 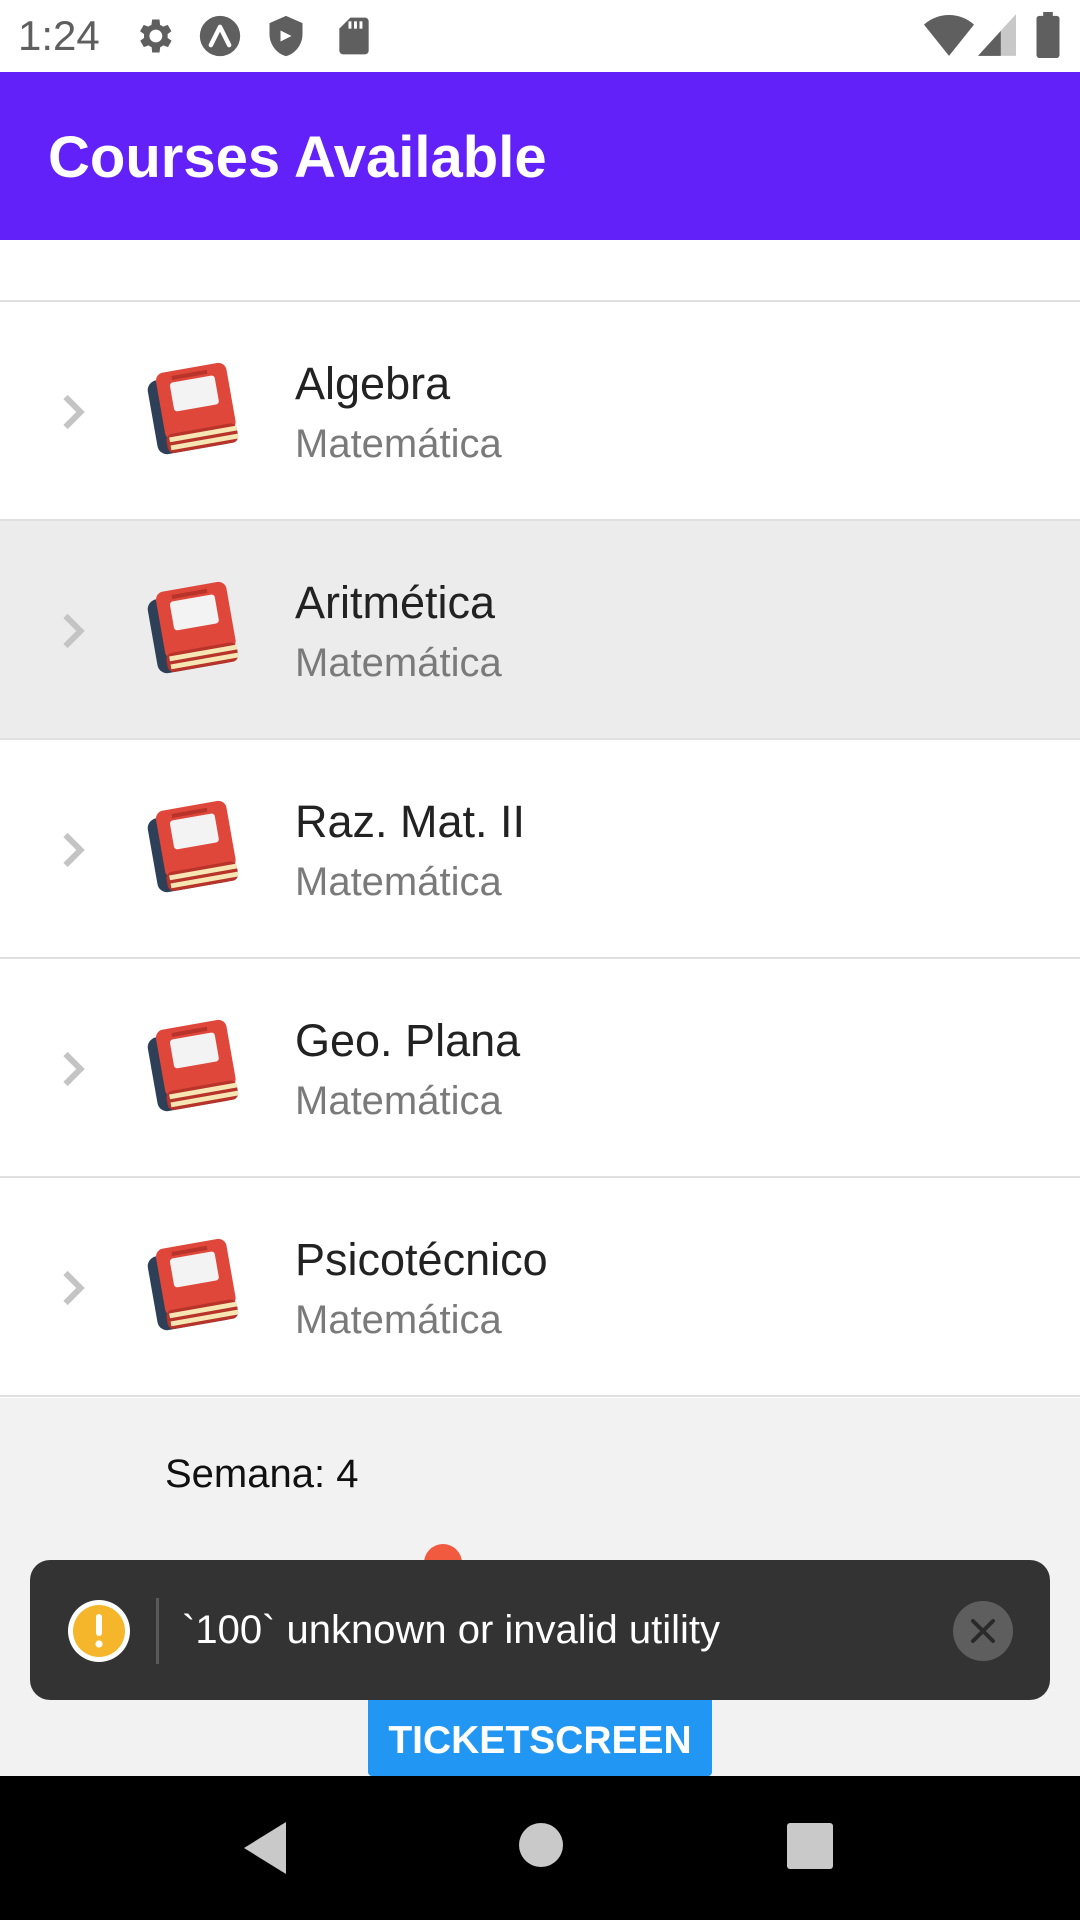 What do you see at coordinates (354, 36) in the screenshot?
I see `sd-card-icon` at bounding box center [354, 36].